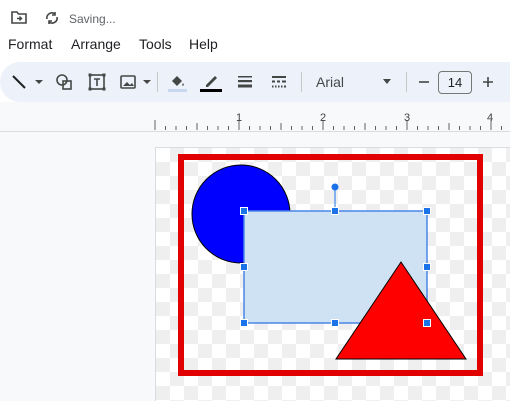  I want to click on font-family-select: Arial, so click(354, 82).